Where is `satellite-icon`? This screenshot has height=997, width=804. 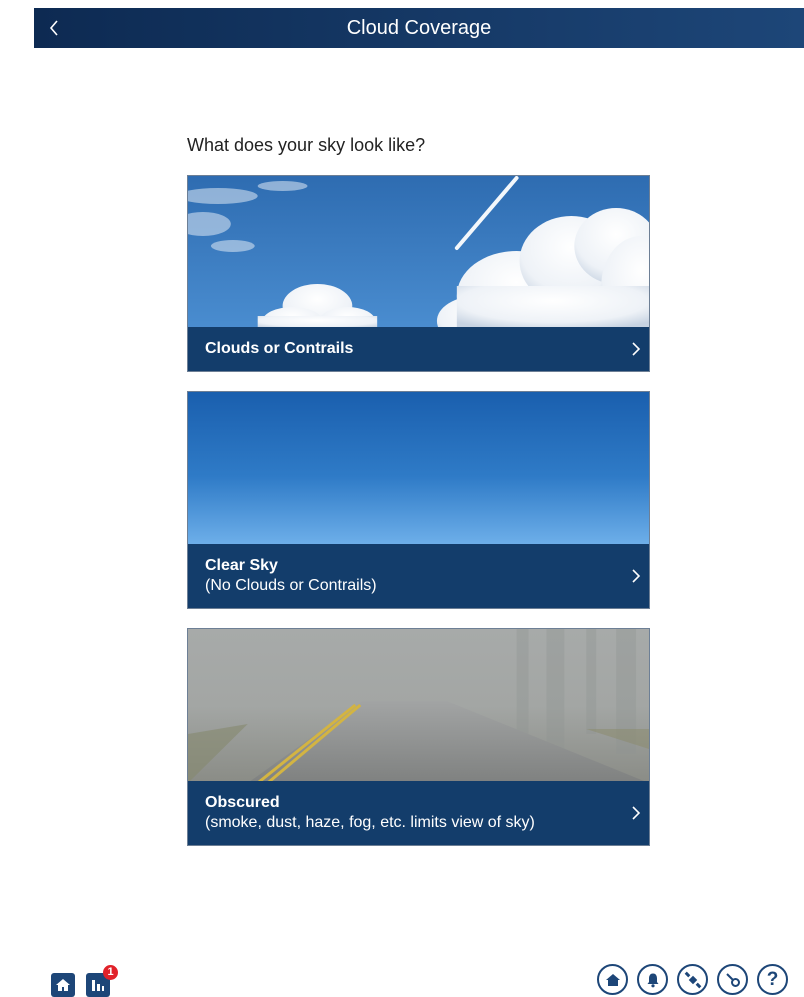
satellite-icon is located at coordinates (692, 979).